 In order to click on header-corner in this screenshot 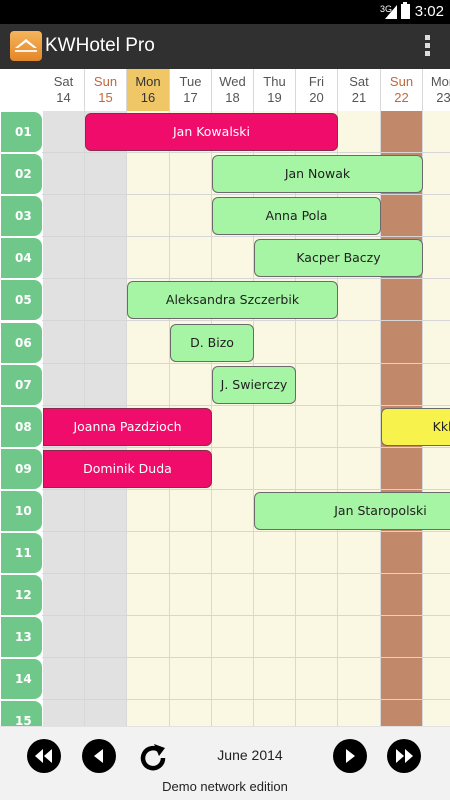, I will do `click(21, 90)`.